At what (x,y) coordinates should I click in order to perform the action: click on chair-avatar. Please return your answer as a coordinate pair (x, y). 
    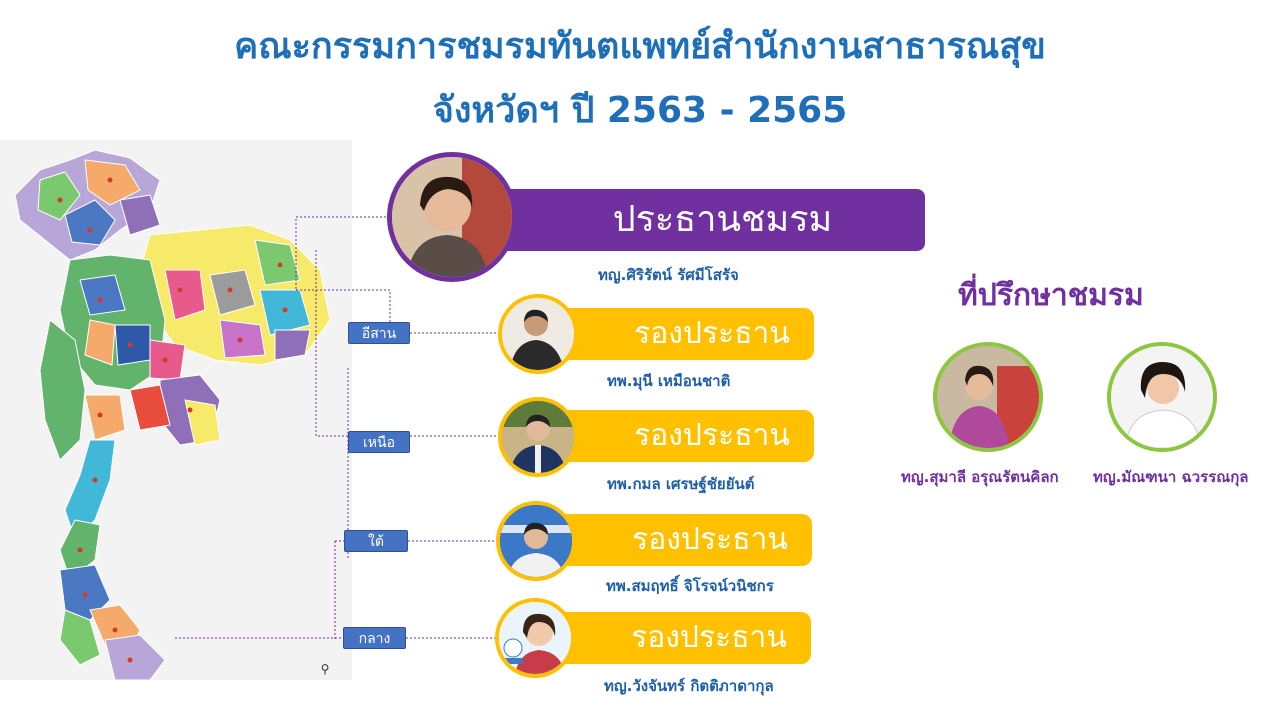
    Looking at the image, I should click on (452, 217).